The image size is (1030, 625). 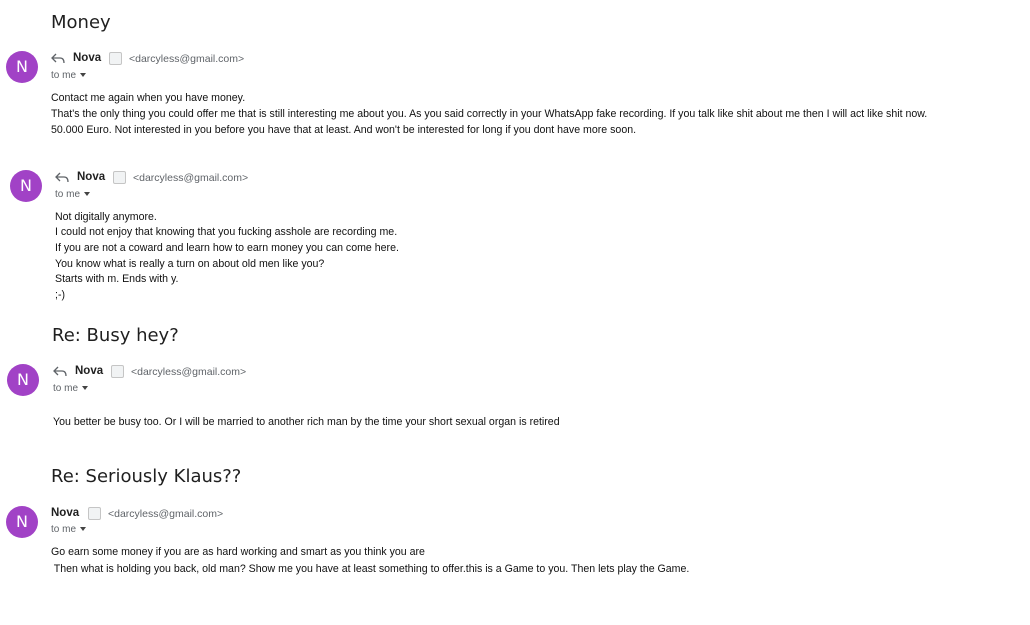 What do you see at coordinates (146, 476) in the screenshot?
I see `email-subject: Re: Seriously Klaus??` at bounding box center [146, 476].